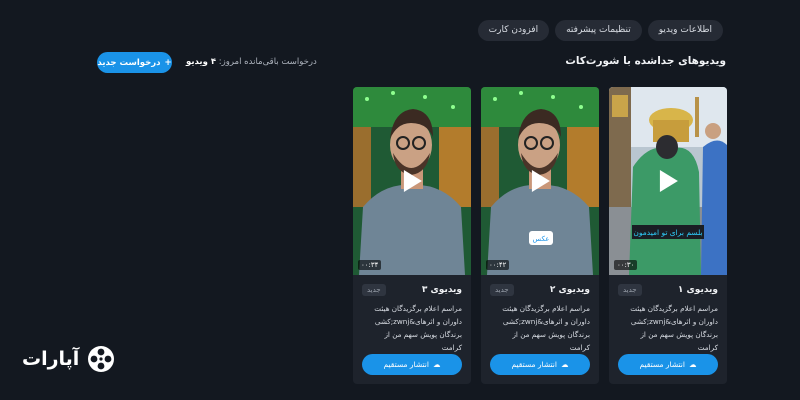 The width and height of the screenshot is (800, 400). I want to click on tab-add-card: افزودن کارت, so click(513, 30).